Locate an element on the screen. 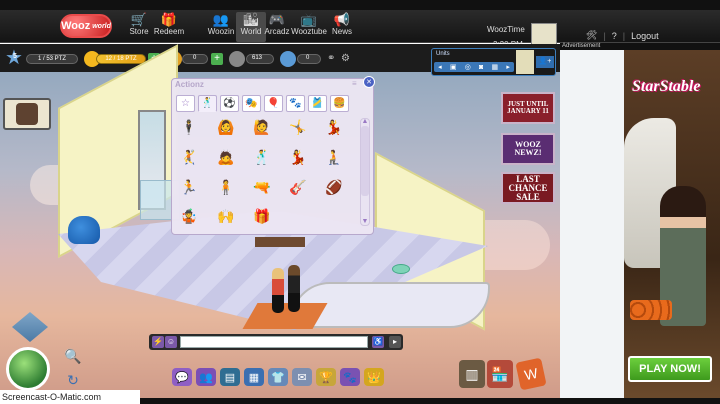 This screenshot has height=404, width=720. actions-icon: ♿ is located at coordinates (378, 342).